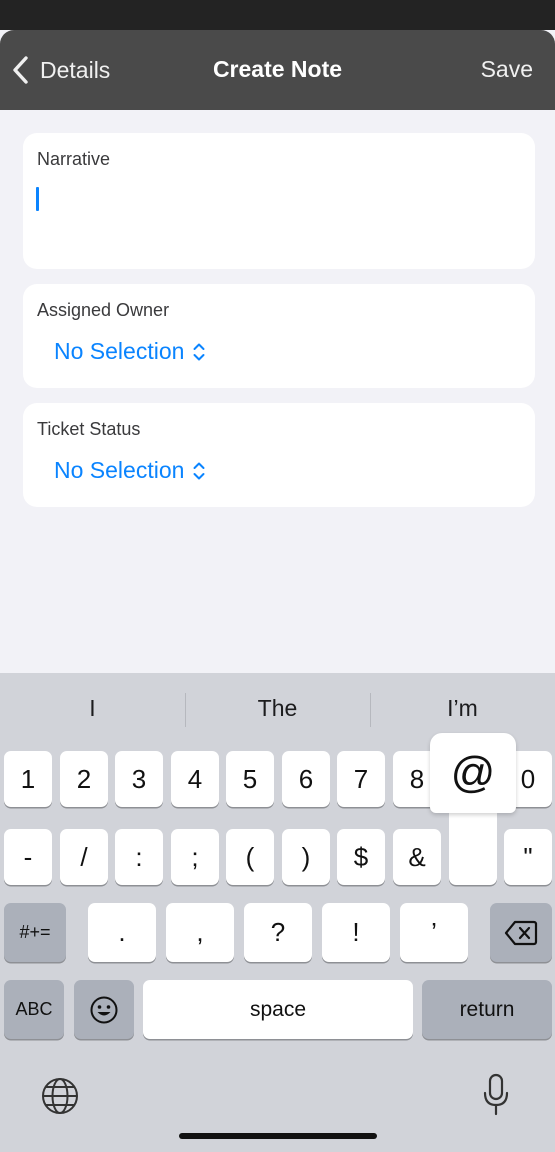  What do you see at coordinates (74, 159) in the screenshot?
I see `narrative-label: Narrative` at bounding box center [74, 159].